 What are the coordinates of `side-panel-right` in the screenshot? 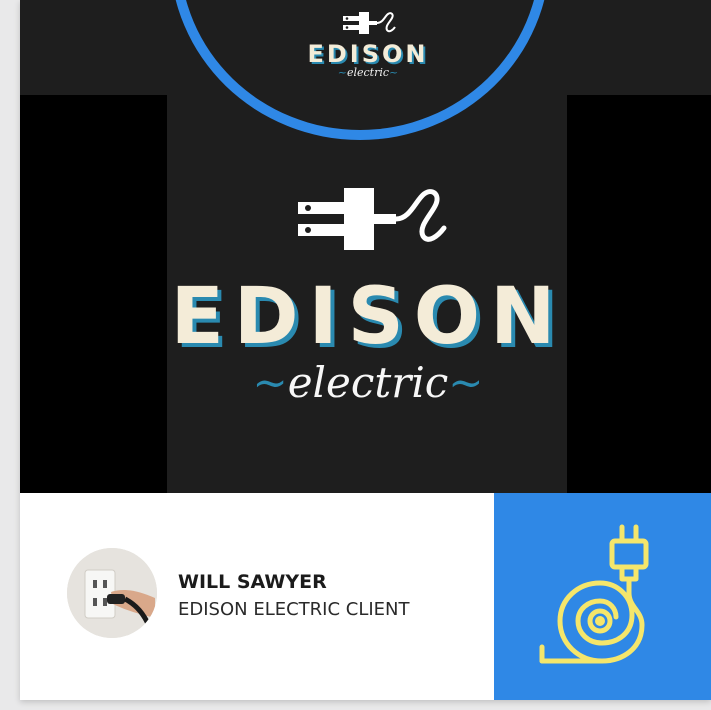 It's located at (639, 294).